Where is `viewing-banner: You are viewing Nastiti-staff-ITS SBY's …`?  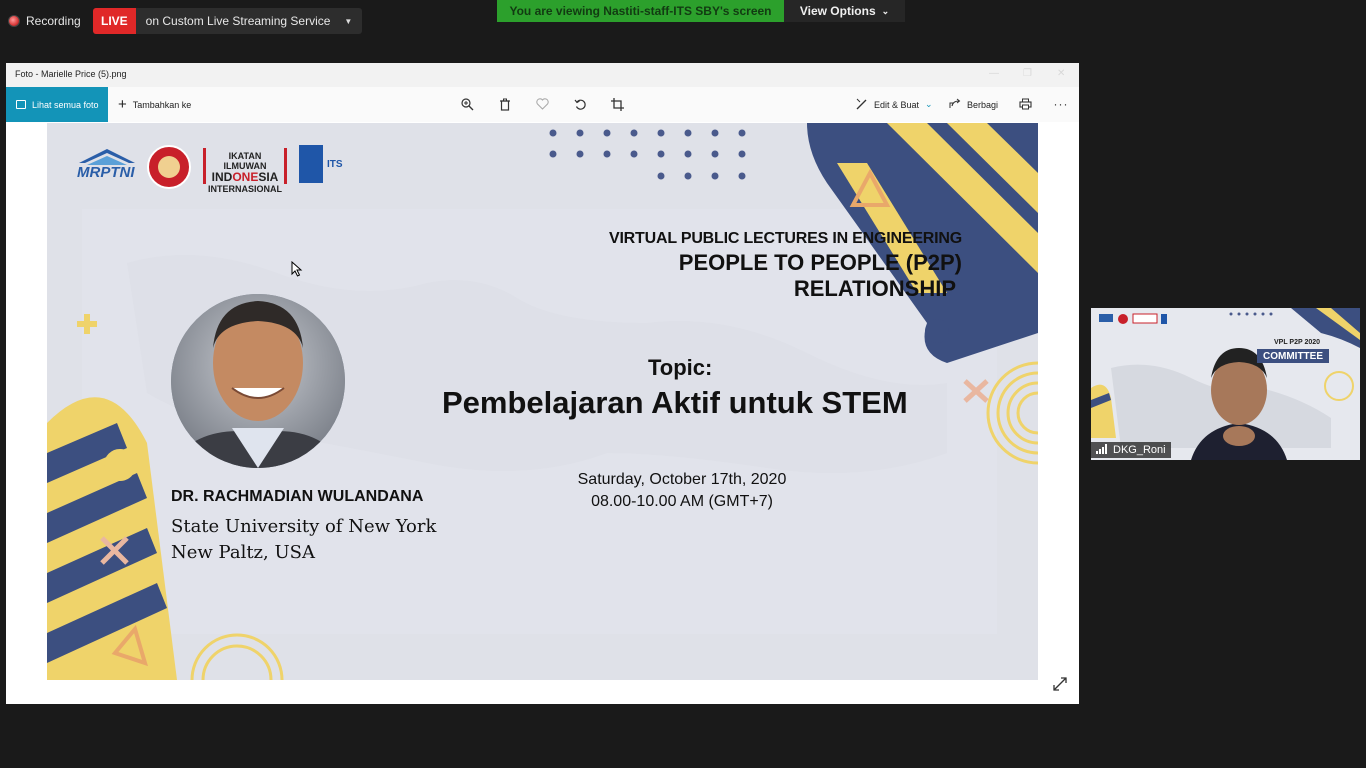
viewing-banner: You are viewing Nastiti-staff-ITS SBY's … is located at coordinates (640, 11).